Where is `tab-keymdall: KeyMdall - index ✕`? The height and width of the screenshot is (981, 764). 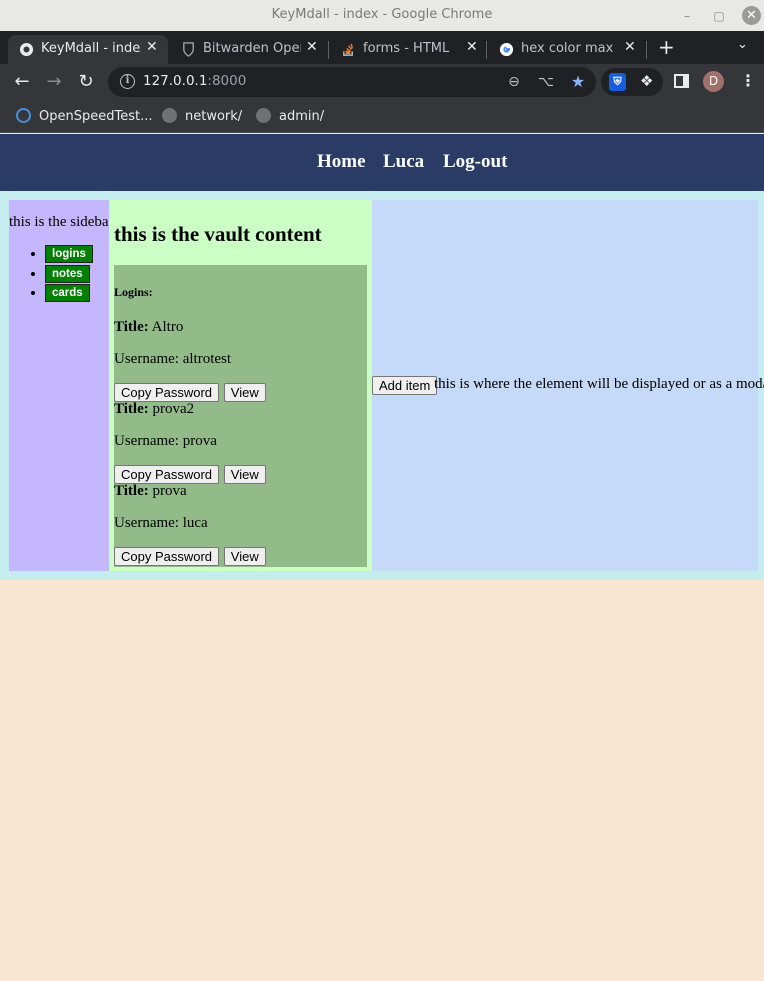 tab-keymdall: KeyMdall - index ✕ is located at coordinates (88, 49).